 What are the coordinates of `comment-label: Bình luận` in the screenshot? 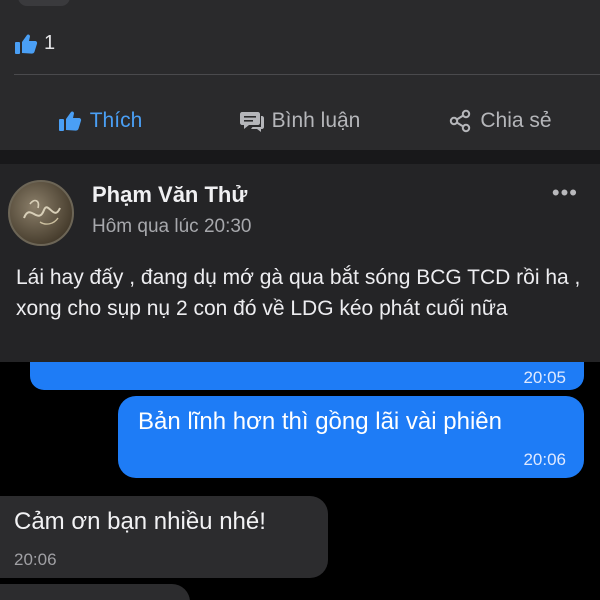 It's located at (316, 120).